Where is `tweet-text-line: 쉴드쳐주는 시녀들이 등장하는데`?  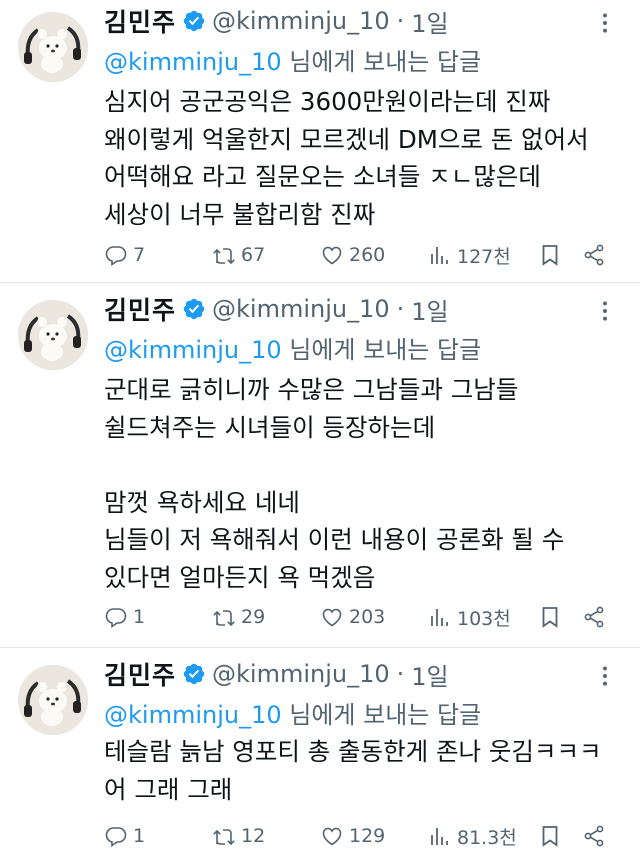
tweet-text-line: 쉴드쳐주는 시녀들이 등장하는데 is located at coordinates (270, 427).